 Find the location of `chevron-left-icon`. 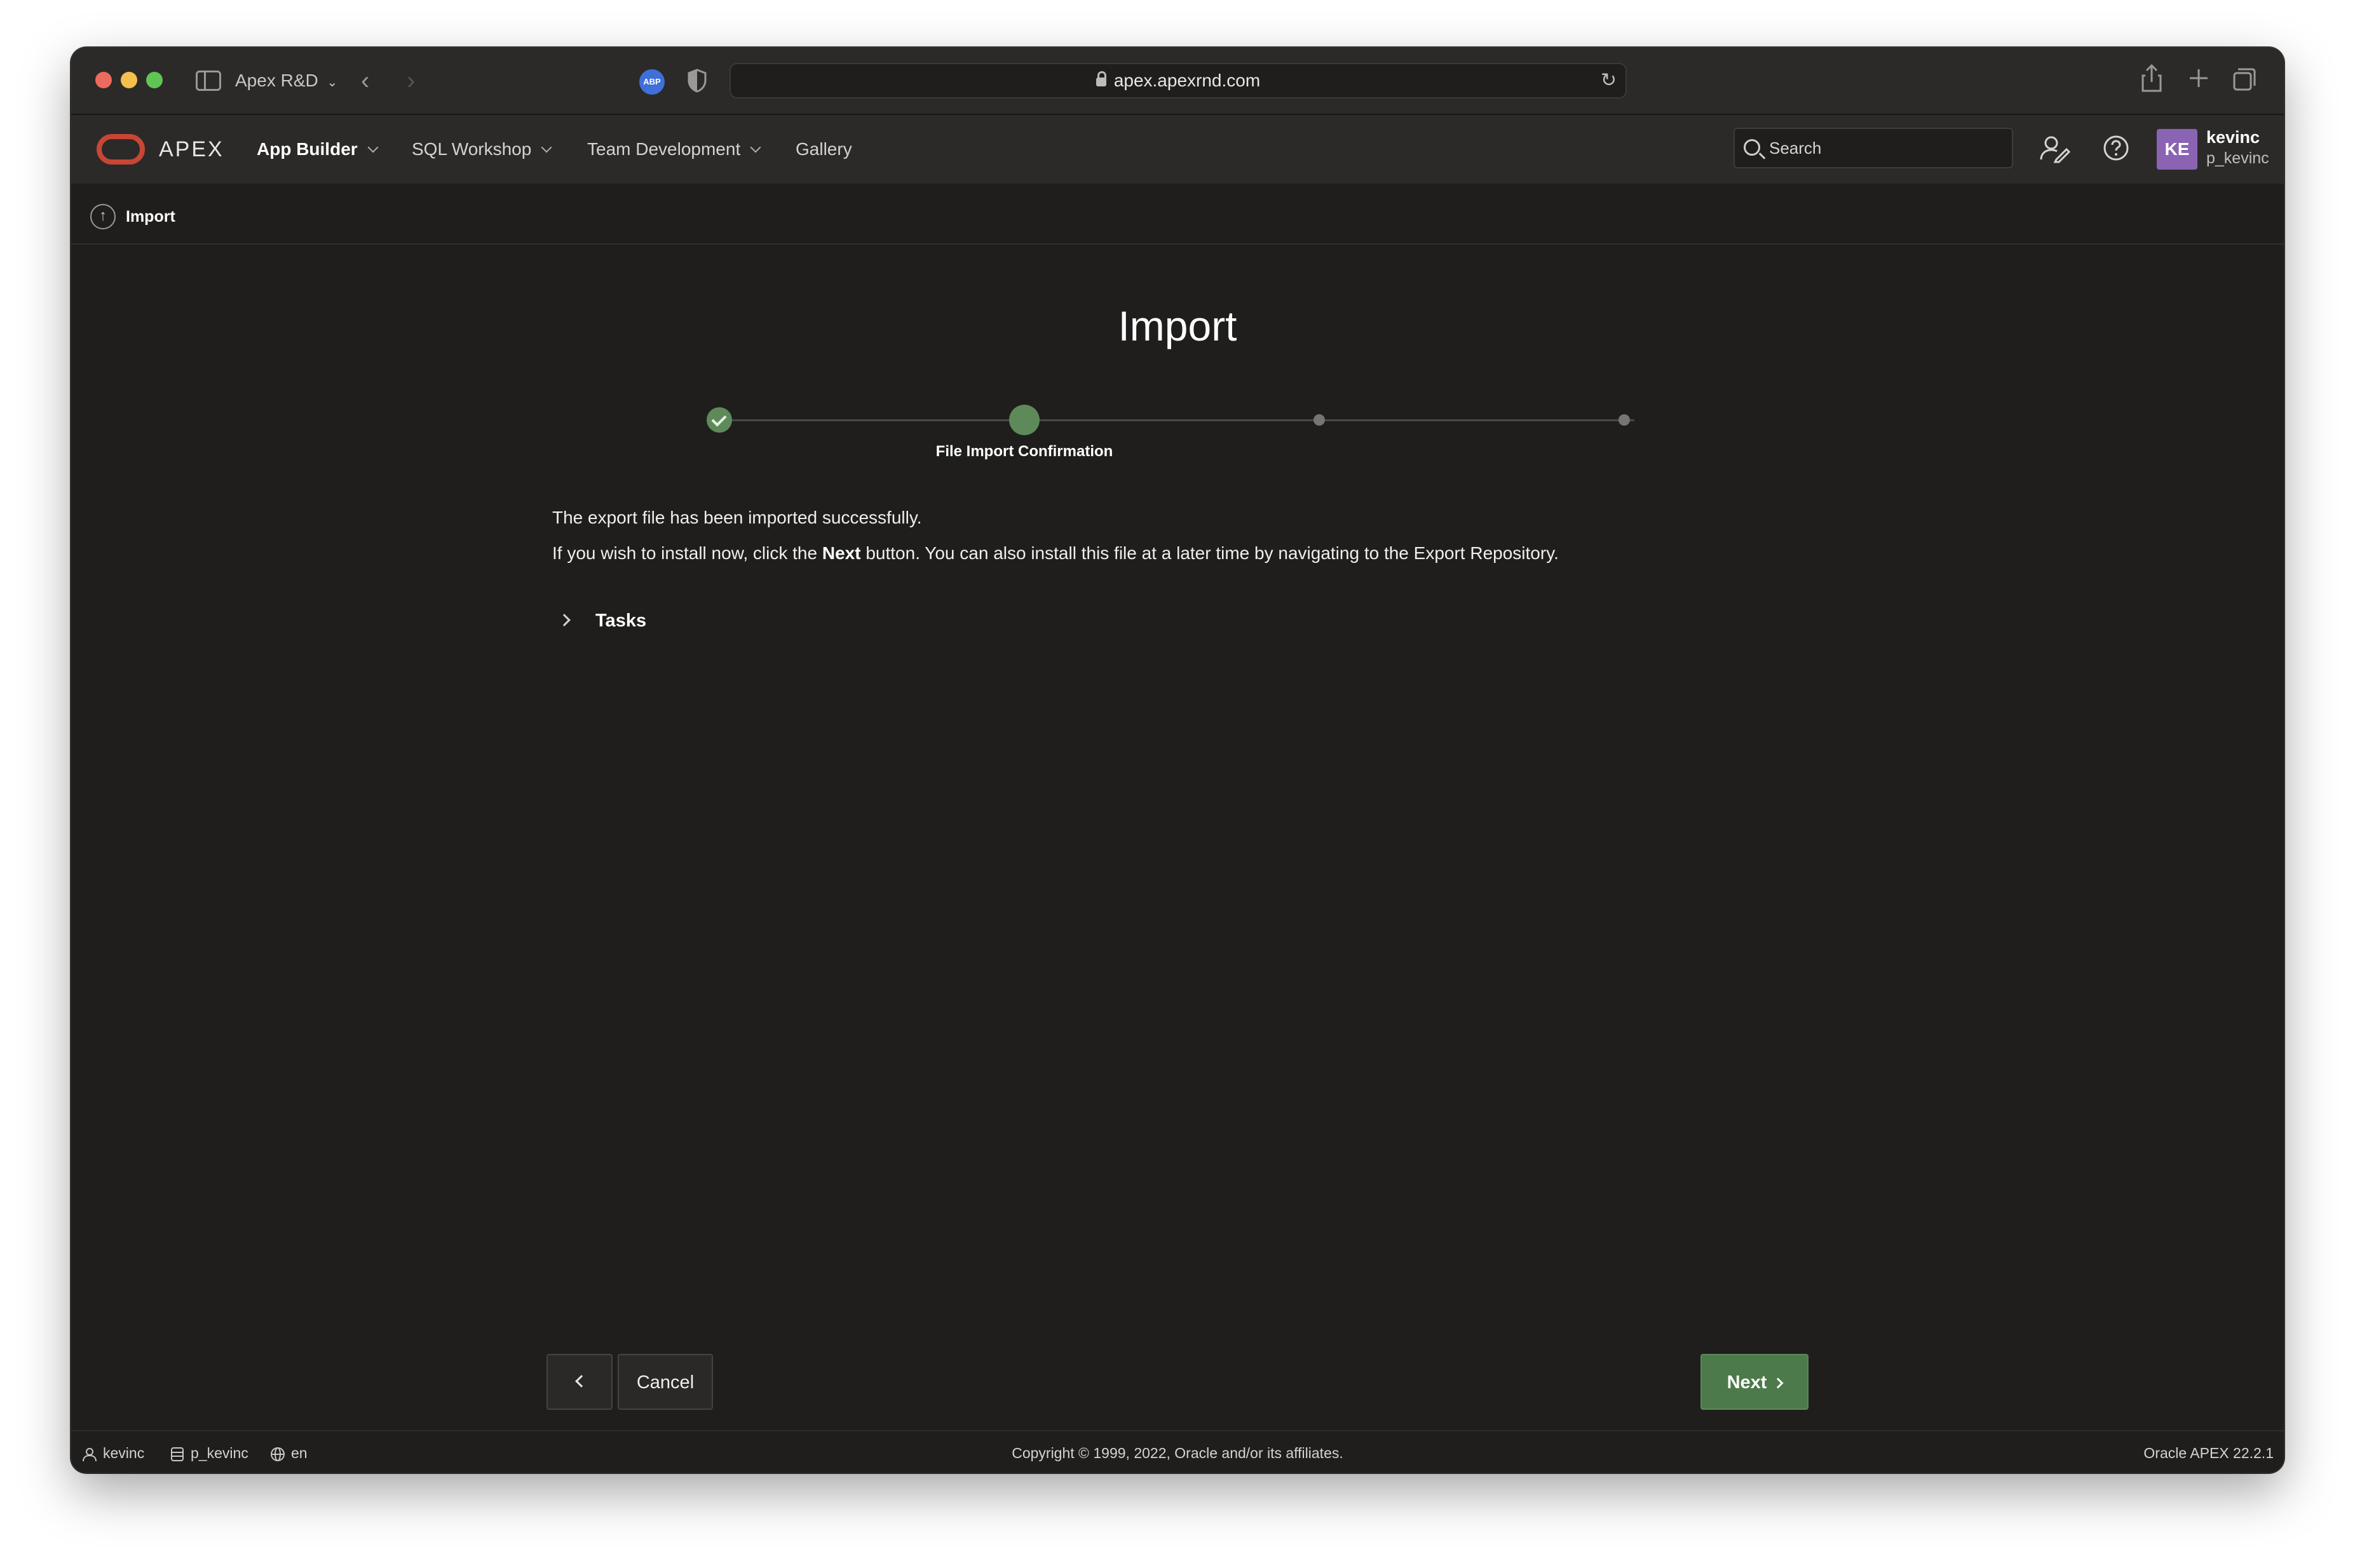

chevron-left-icon is located at coordinates (581, 1381).